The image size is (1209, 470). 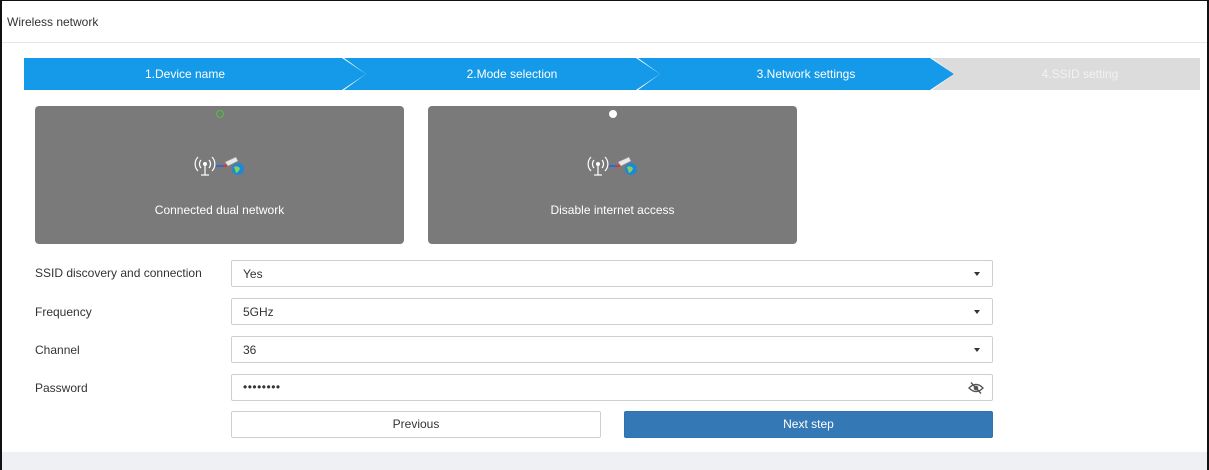 I want to click on page-title: Wireless network, so click(x=53, y=22).